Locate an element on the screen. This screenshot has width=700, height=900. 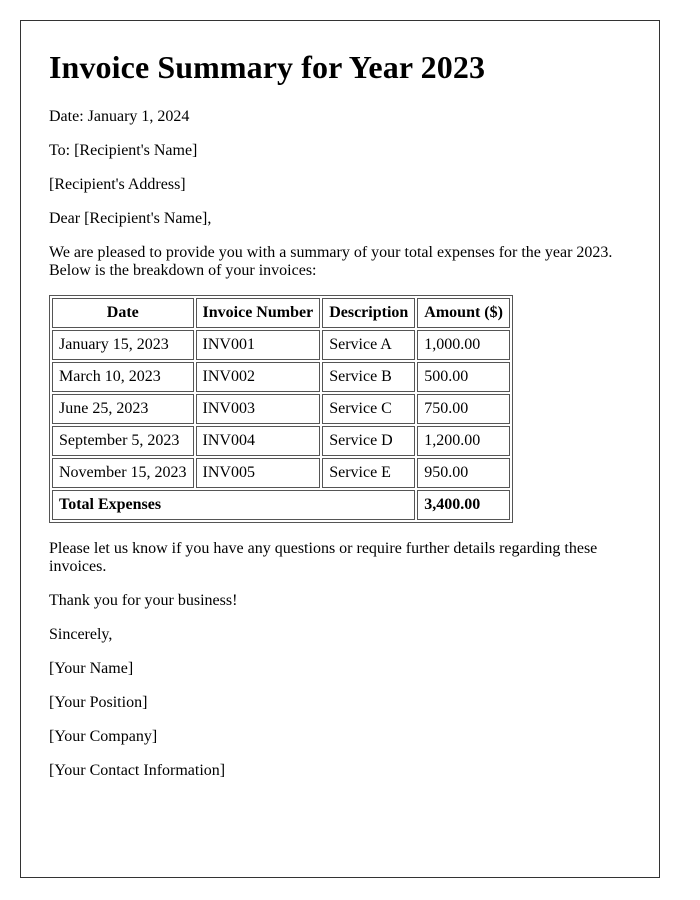
cell-description: Service D is located at coordinates (369, 441).